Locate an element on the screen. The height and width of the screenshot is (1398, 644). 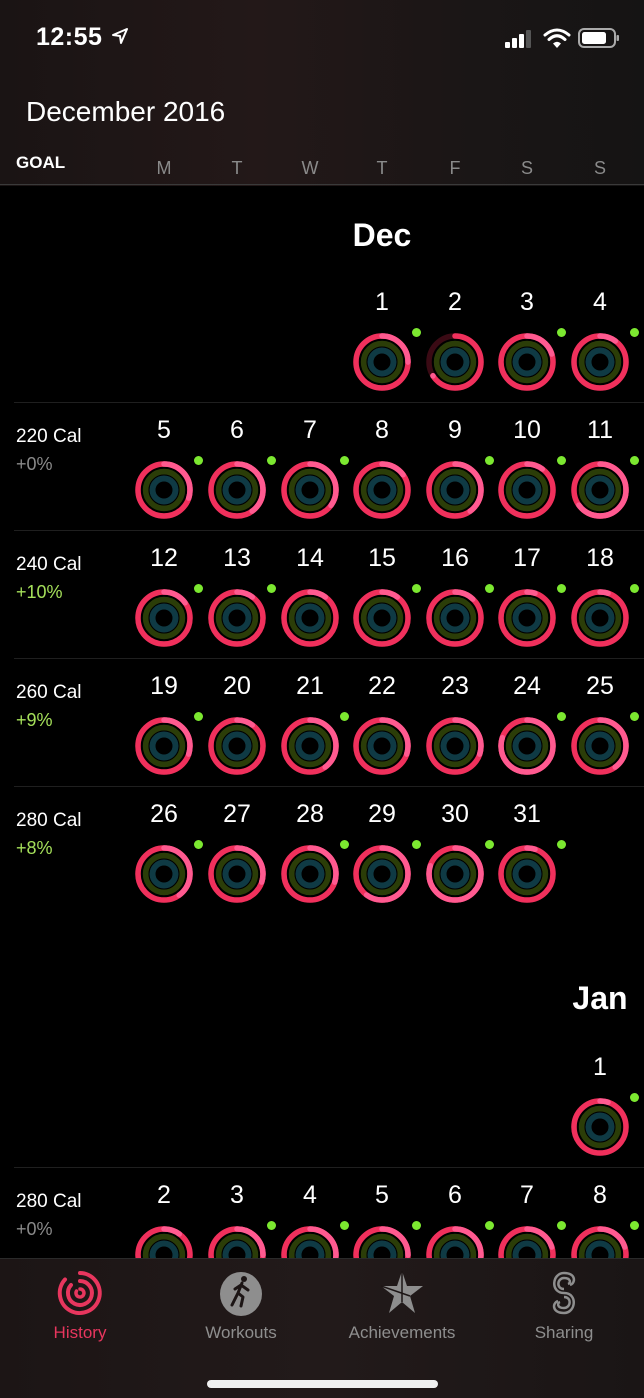
day-number: 3 is located at coordinates (527, 302).